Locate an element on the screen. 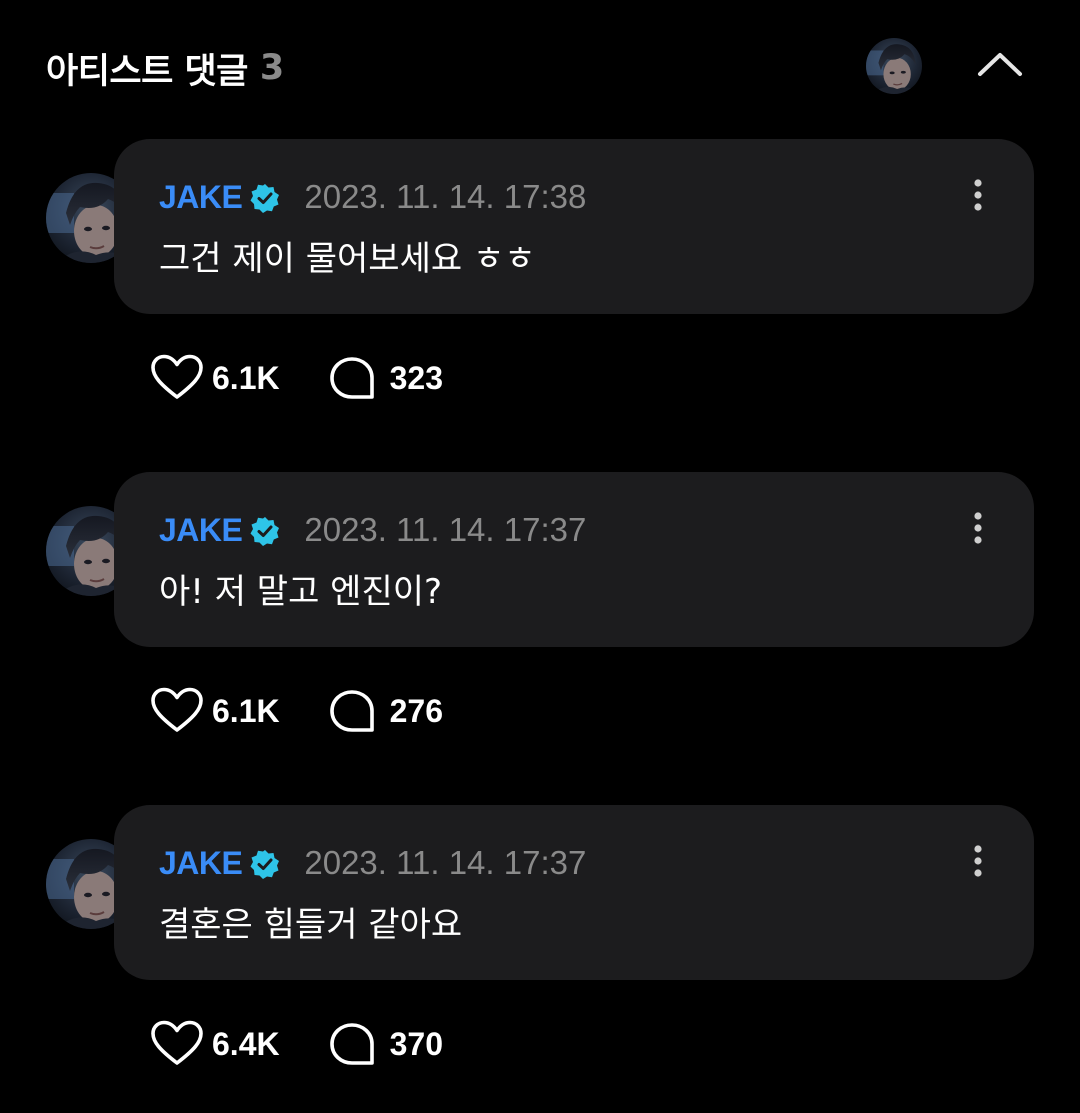  comment-bubble: JAKE 2023. 11. 14. 17:37 결혼은 힘들거 같아요 is located at coordinates (574, 892).